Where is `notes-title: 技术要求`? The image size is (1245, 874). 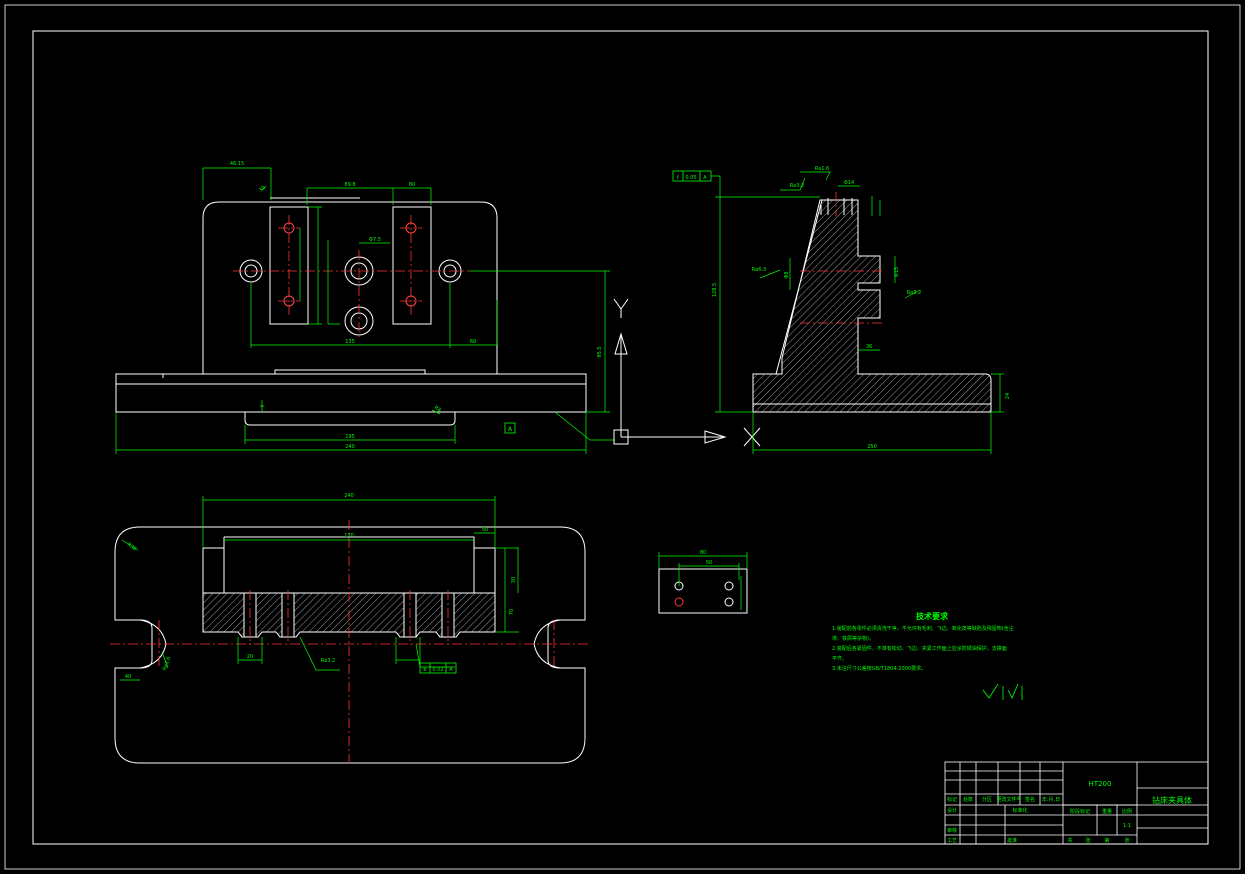
notes-title: 技术要求 is located at coordinates (932, 616).